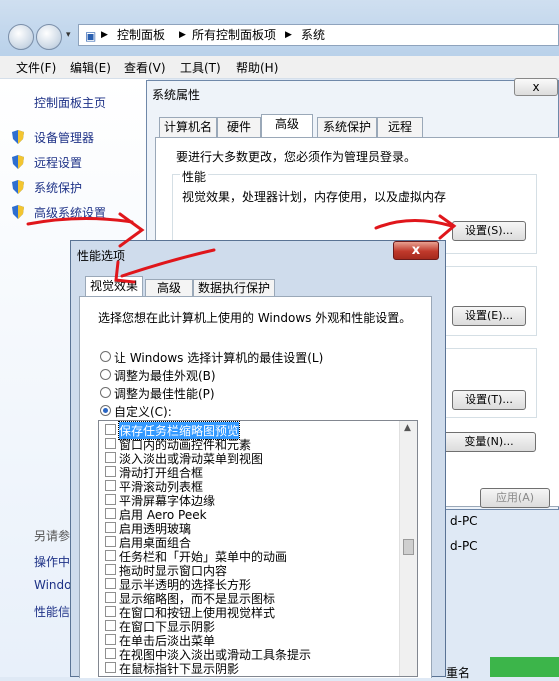 This screenshot has height=681, width=559. What do you see at coordinates (248, 556) in the screenshot?
I see `list-item: 任务栏和「开始」菜单中的动画` at bounding box center [248, 556].